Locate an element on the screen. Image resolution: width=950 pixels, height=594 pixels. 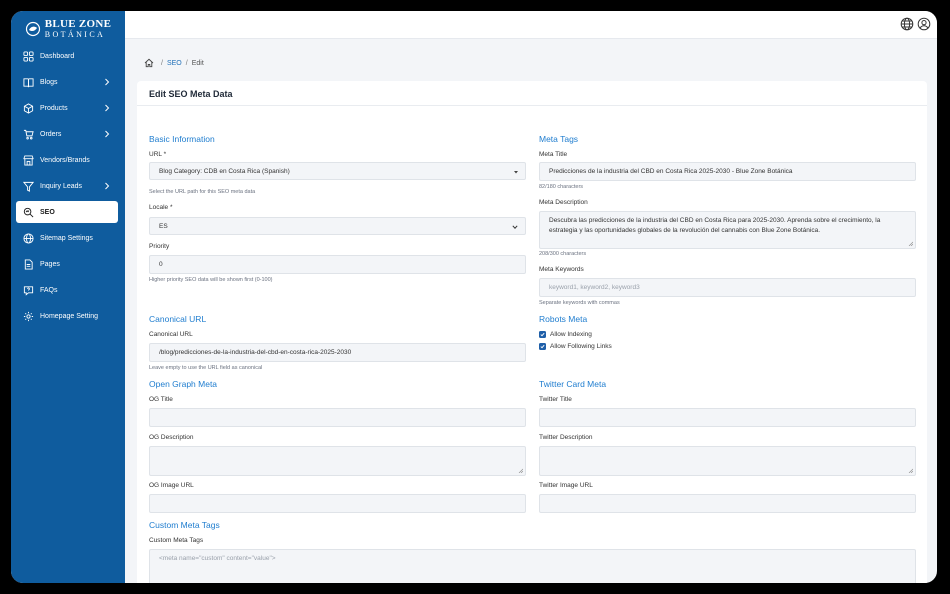
section-meta-tags: Meta Tags is located at coordinates (559, 139).